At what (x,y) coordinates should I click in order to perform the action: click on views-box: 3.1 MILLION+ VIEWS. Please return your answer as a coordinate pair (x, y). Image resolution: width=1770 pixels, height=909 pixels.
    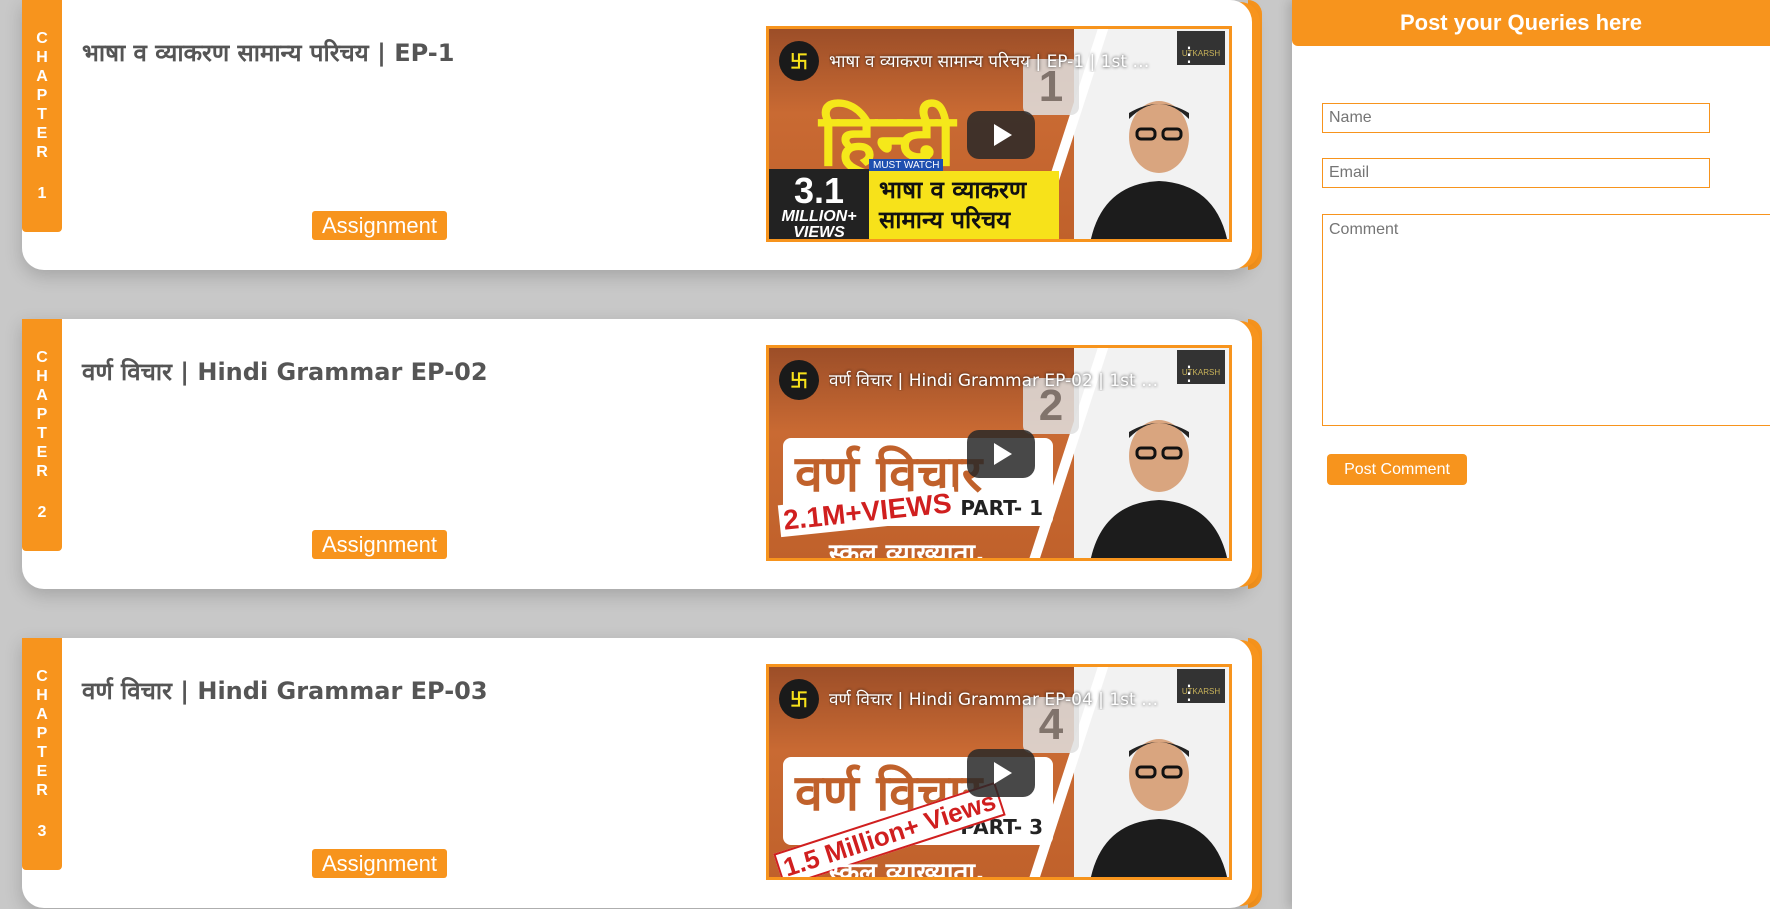
    Looking at the image, I should click on (819, 205).